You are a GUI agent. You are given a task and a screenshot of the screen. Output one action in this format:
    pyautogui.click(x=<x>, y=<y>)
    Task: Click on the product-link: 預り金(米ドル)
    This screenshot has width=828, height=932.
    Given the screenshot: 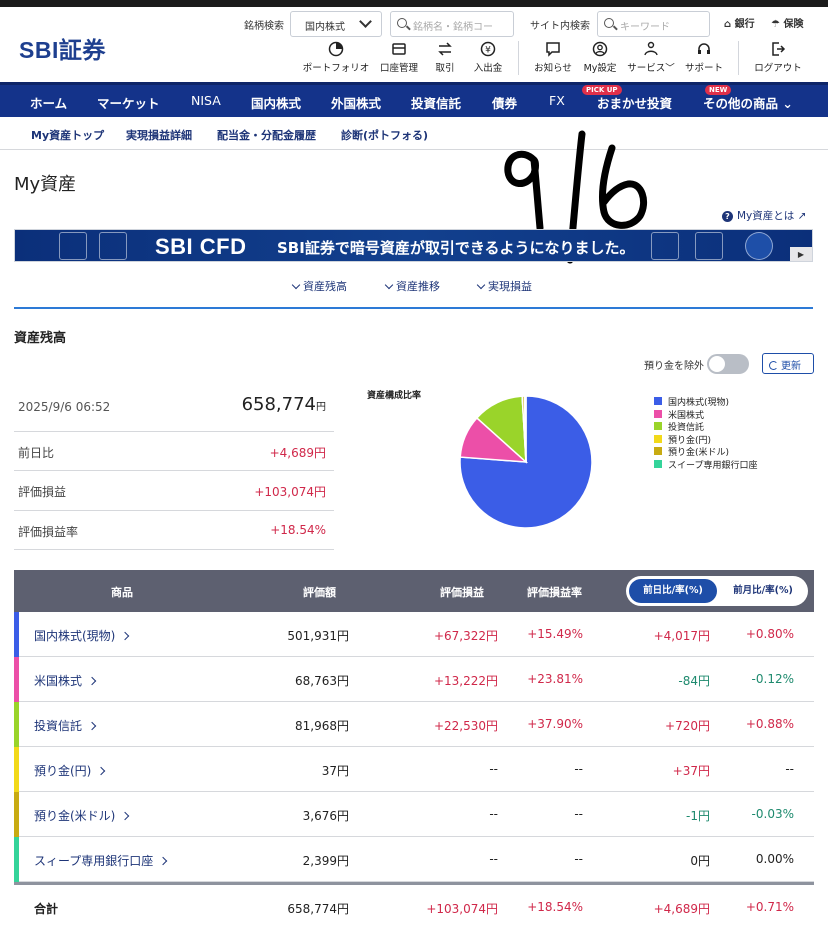 What is the action you would take?
    pyautogui.click(x=82, y=815)
    